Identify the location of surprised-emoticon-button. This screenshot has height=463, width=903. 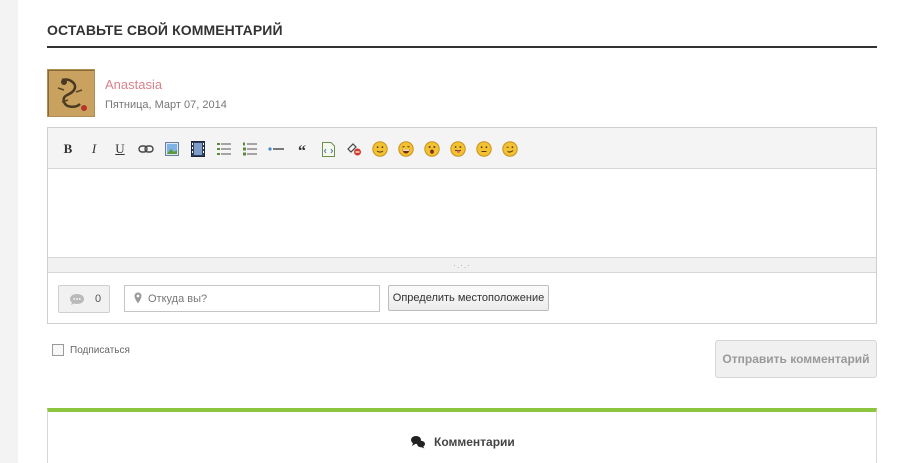
(432, 149).